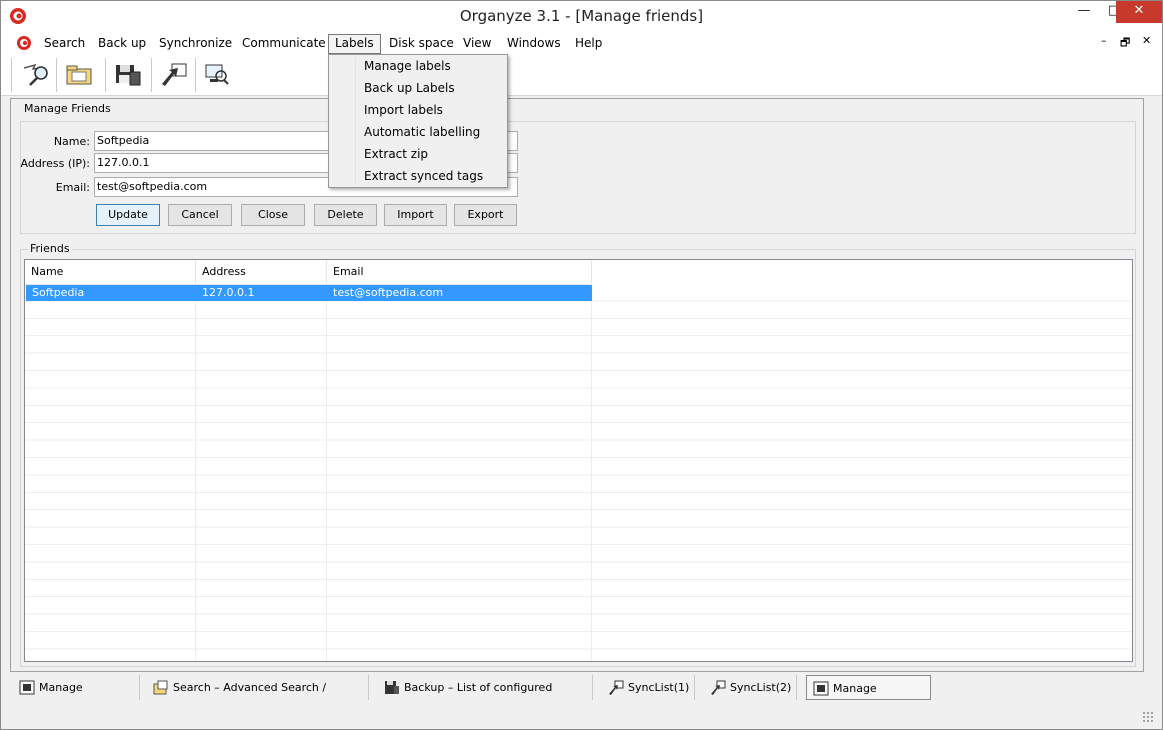 This screenshot has height=730, width=1163. I want to click on menu-synchronize: Synchronize, so click(195, 44).